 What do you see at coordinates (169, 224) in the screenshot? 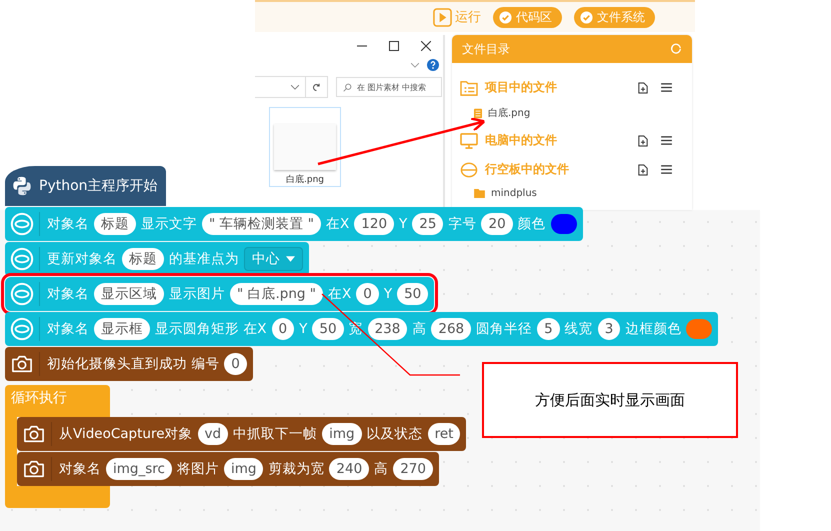
I see `block-label: 显示文字` at bounding box center [169, 224].